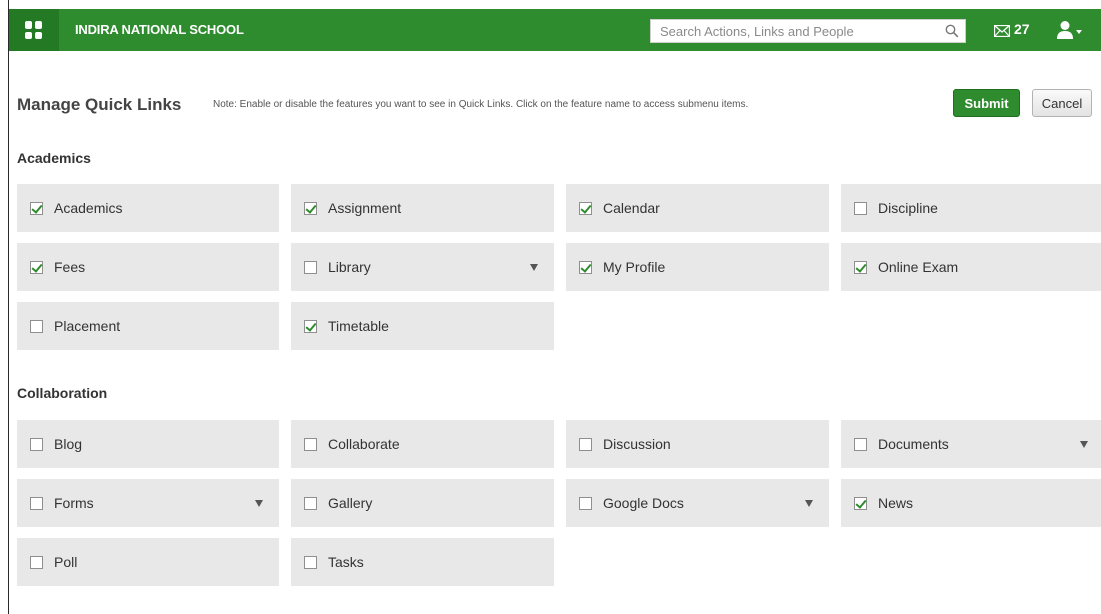 The image size is (1101, 614). I want to click on school-name: INDIRA NATIONAL SCHOOL, so click(159, 29).